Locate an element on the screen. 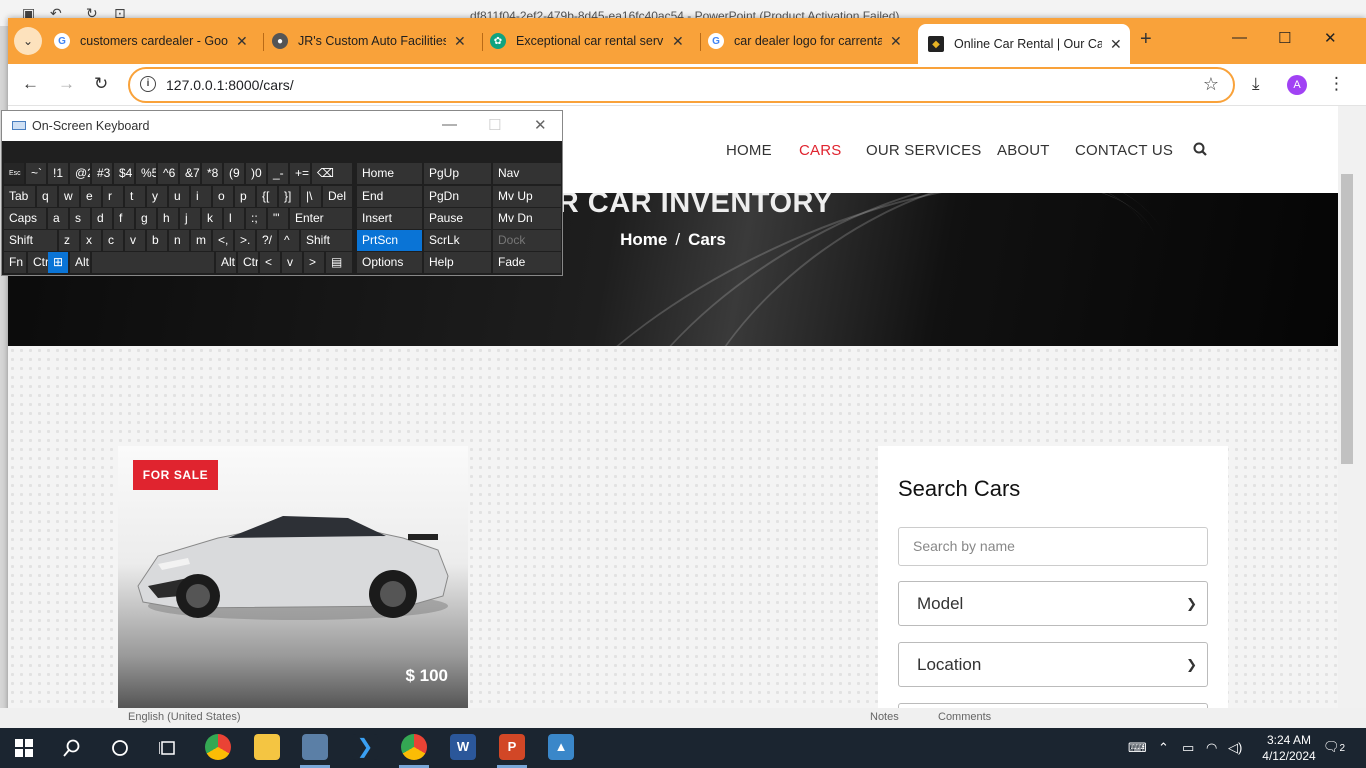  left-arrow-icon: < is located at coordinates (270, 262).